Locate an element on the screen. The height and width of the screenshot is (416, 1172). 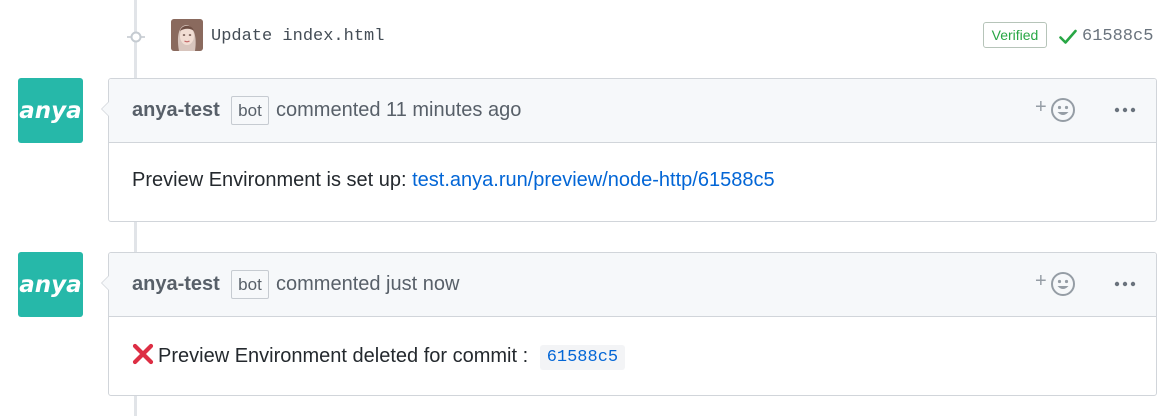
user-photo-avatar-icon is located at coordinates (187, 35).